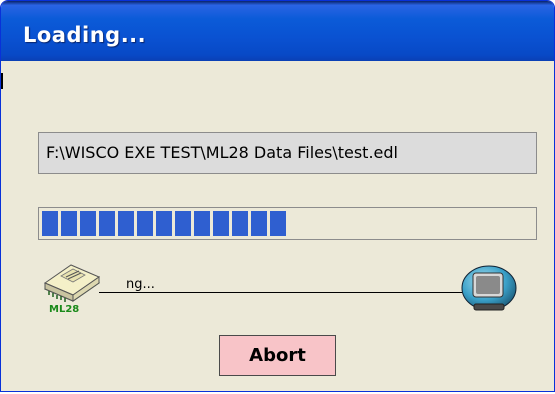 The image size is (555, 394). I want to click on connection-line, so click(284, 292).